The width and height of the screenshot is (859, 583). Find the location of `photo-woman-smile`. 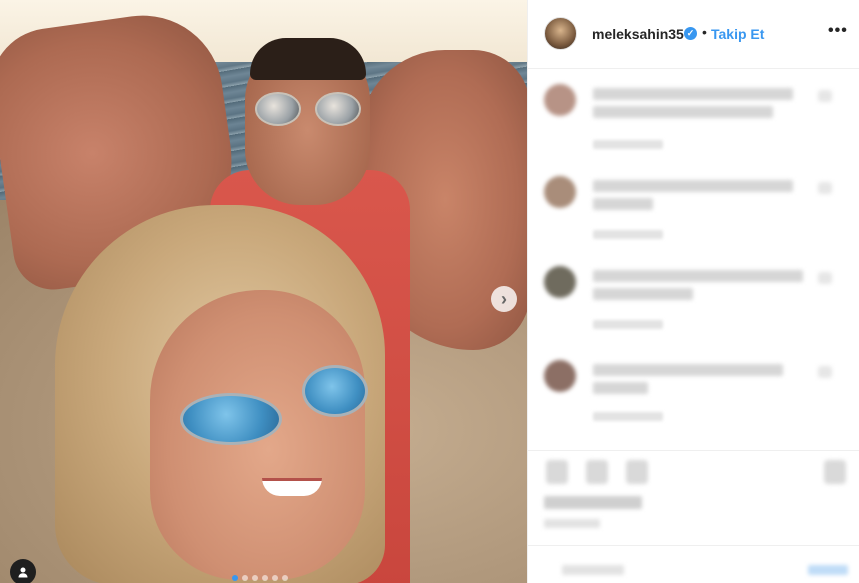

photo-woman-smile is located at coordinates (292, 487).